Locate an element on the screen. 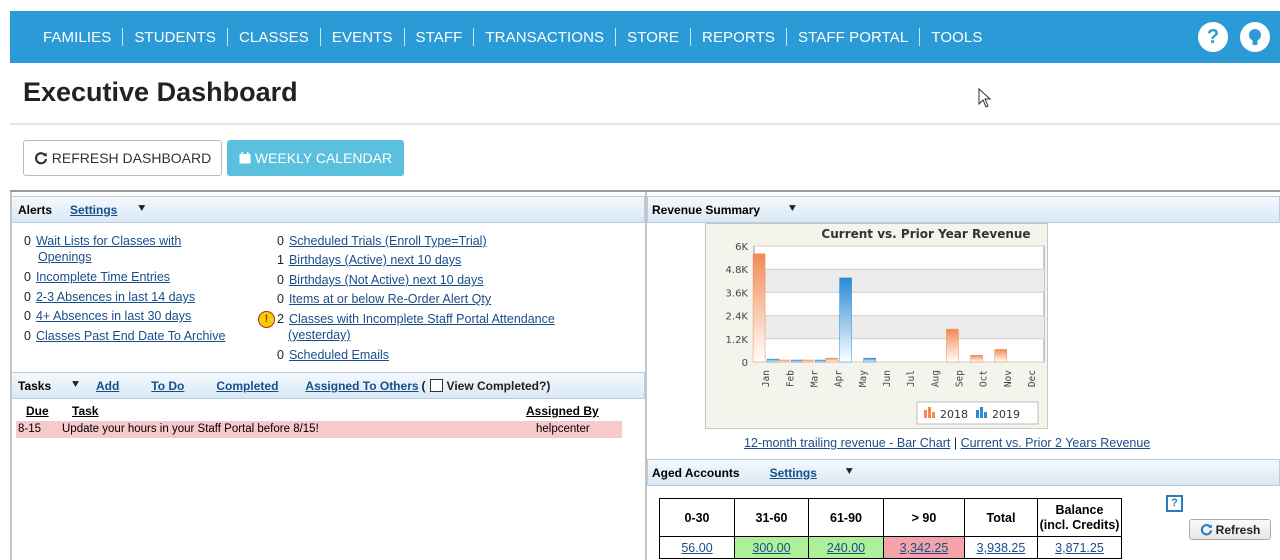 The height and width of the screenshot is (560, 1280). alert-absences-30-link: 4+ Absences in last 30 days is located at coordinates (113, 316).